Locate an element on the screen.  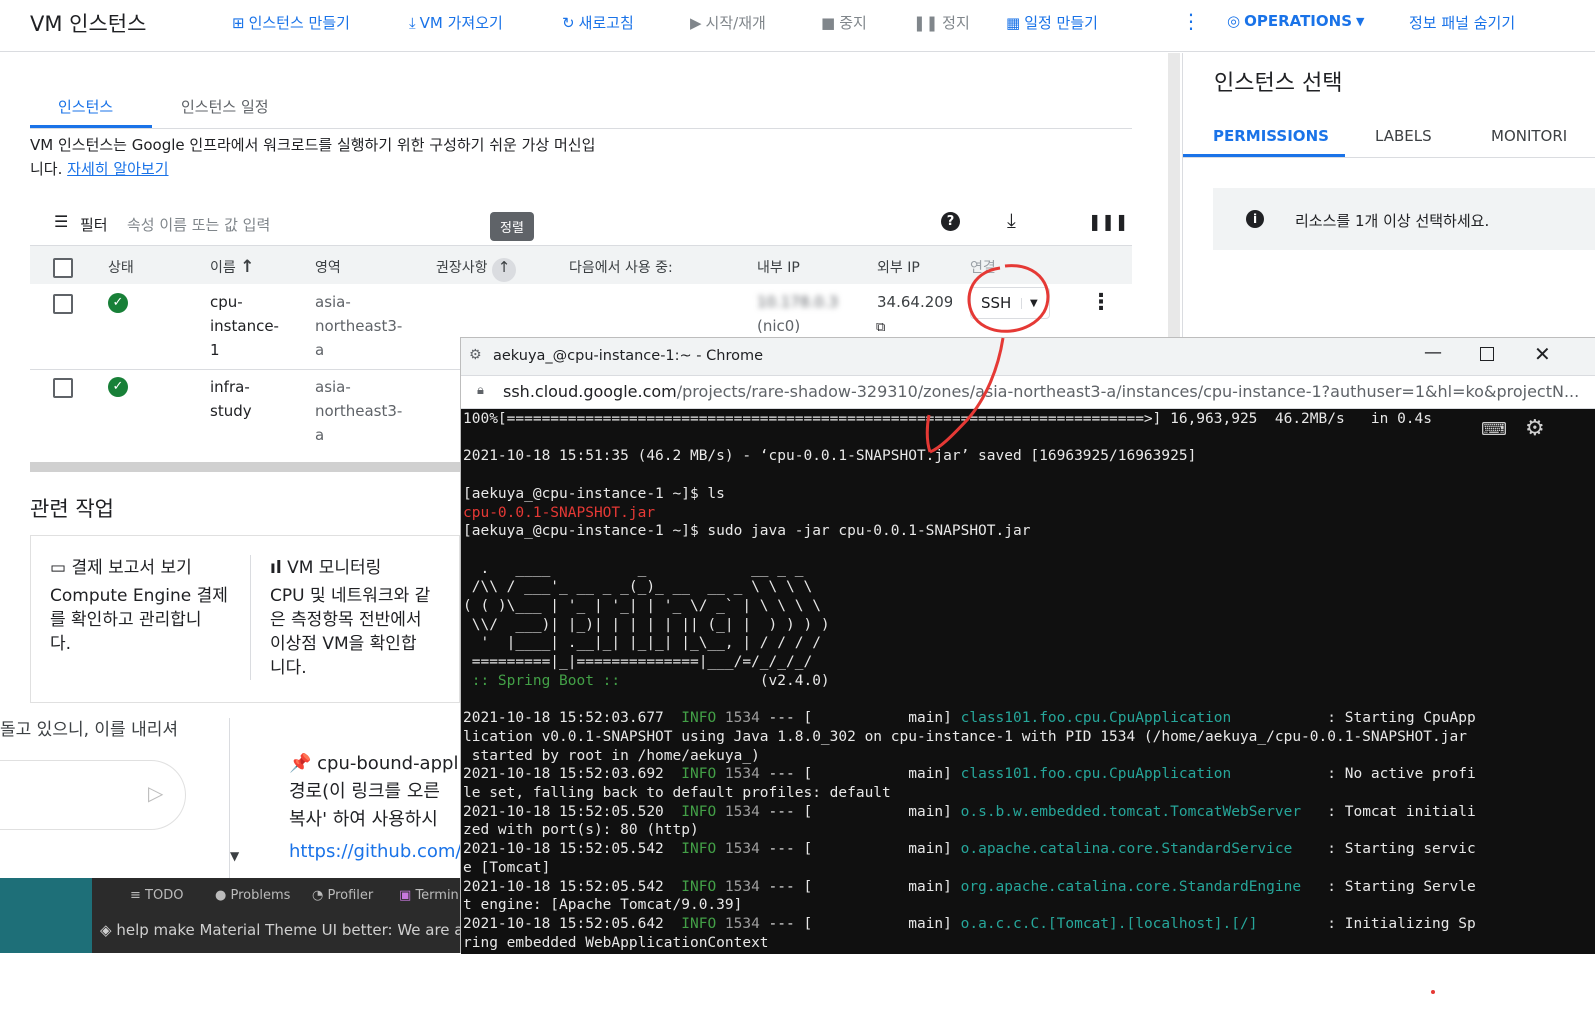
tab-instances: 인스턴스 is located at coordinates (85, 106).